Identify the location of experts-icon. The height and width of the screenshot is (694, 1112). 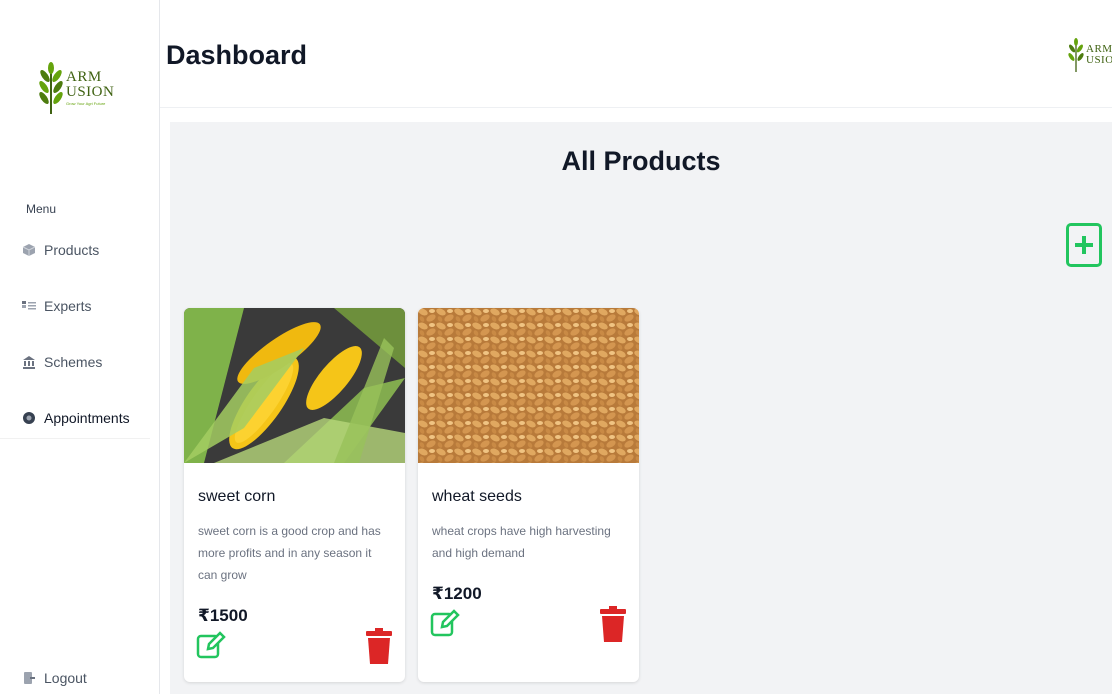
(29, 306).